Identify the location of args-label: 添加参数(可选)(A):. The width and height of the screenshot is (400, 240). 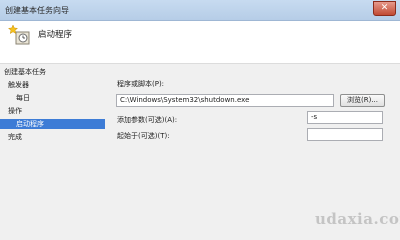
(147, 120).